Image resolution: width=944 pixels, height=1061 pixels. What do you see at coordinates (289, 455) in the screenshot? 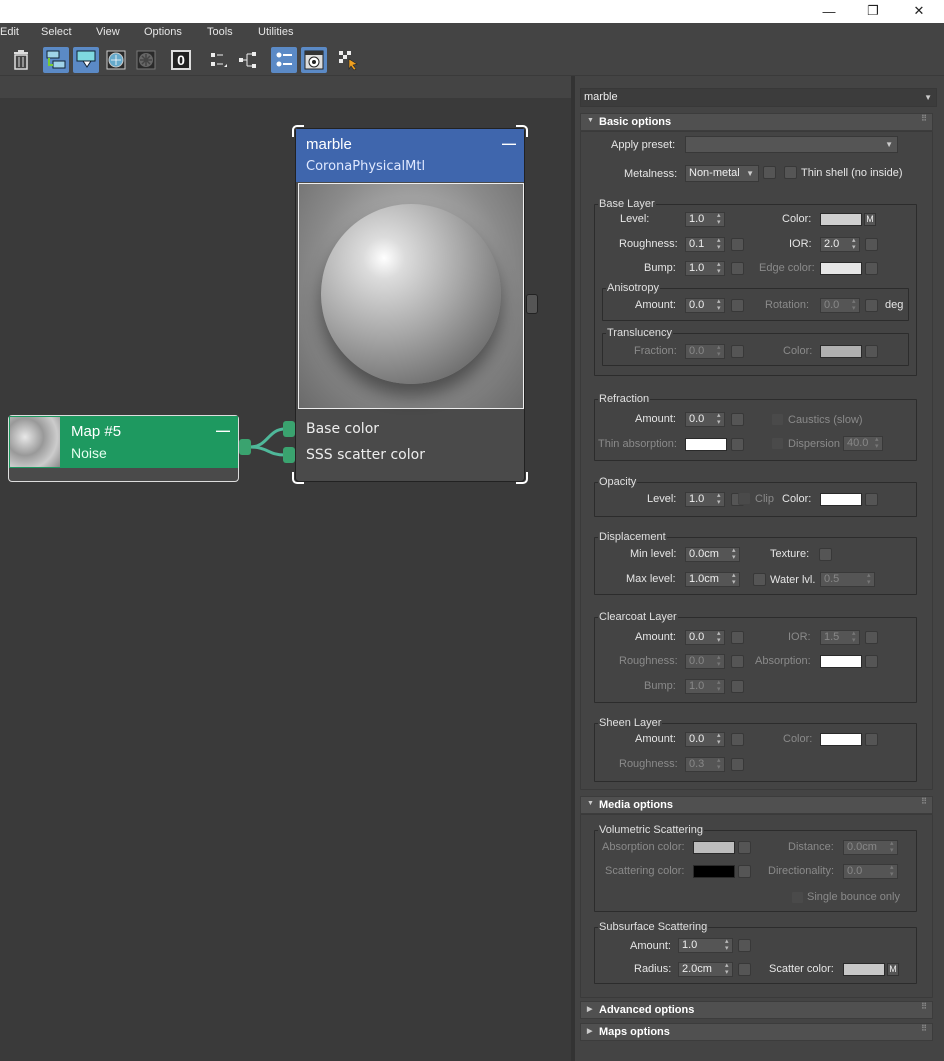
I see `input-socket-sss` at bounding box center [289, 455].